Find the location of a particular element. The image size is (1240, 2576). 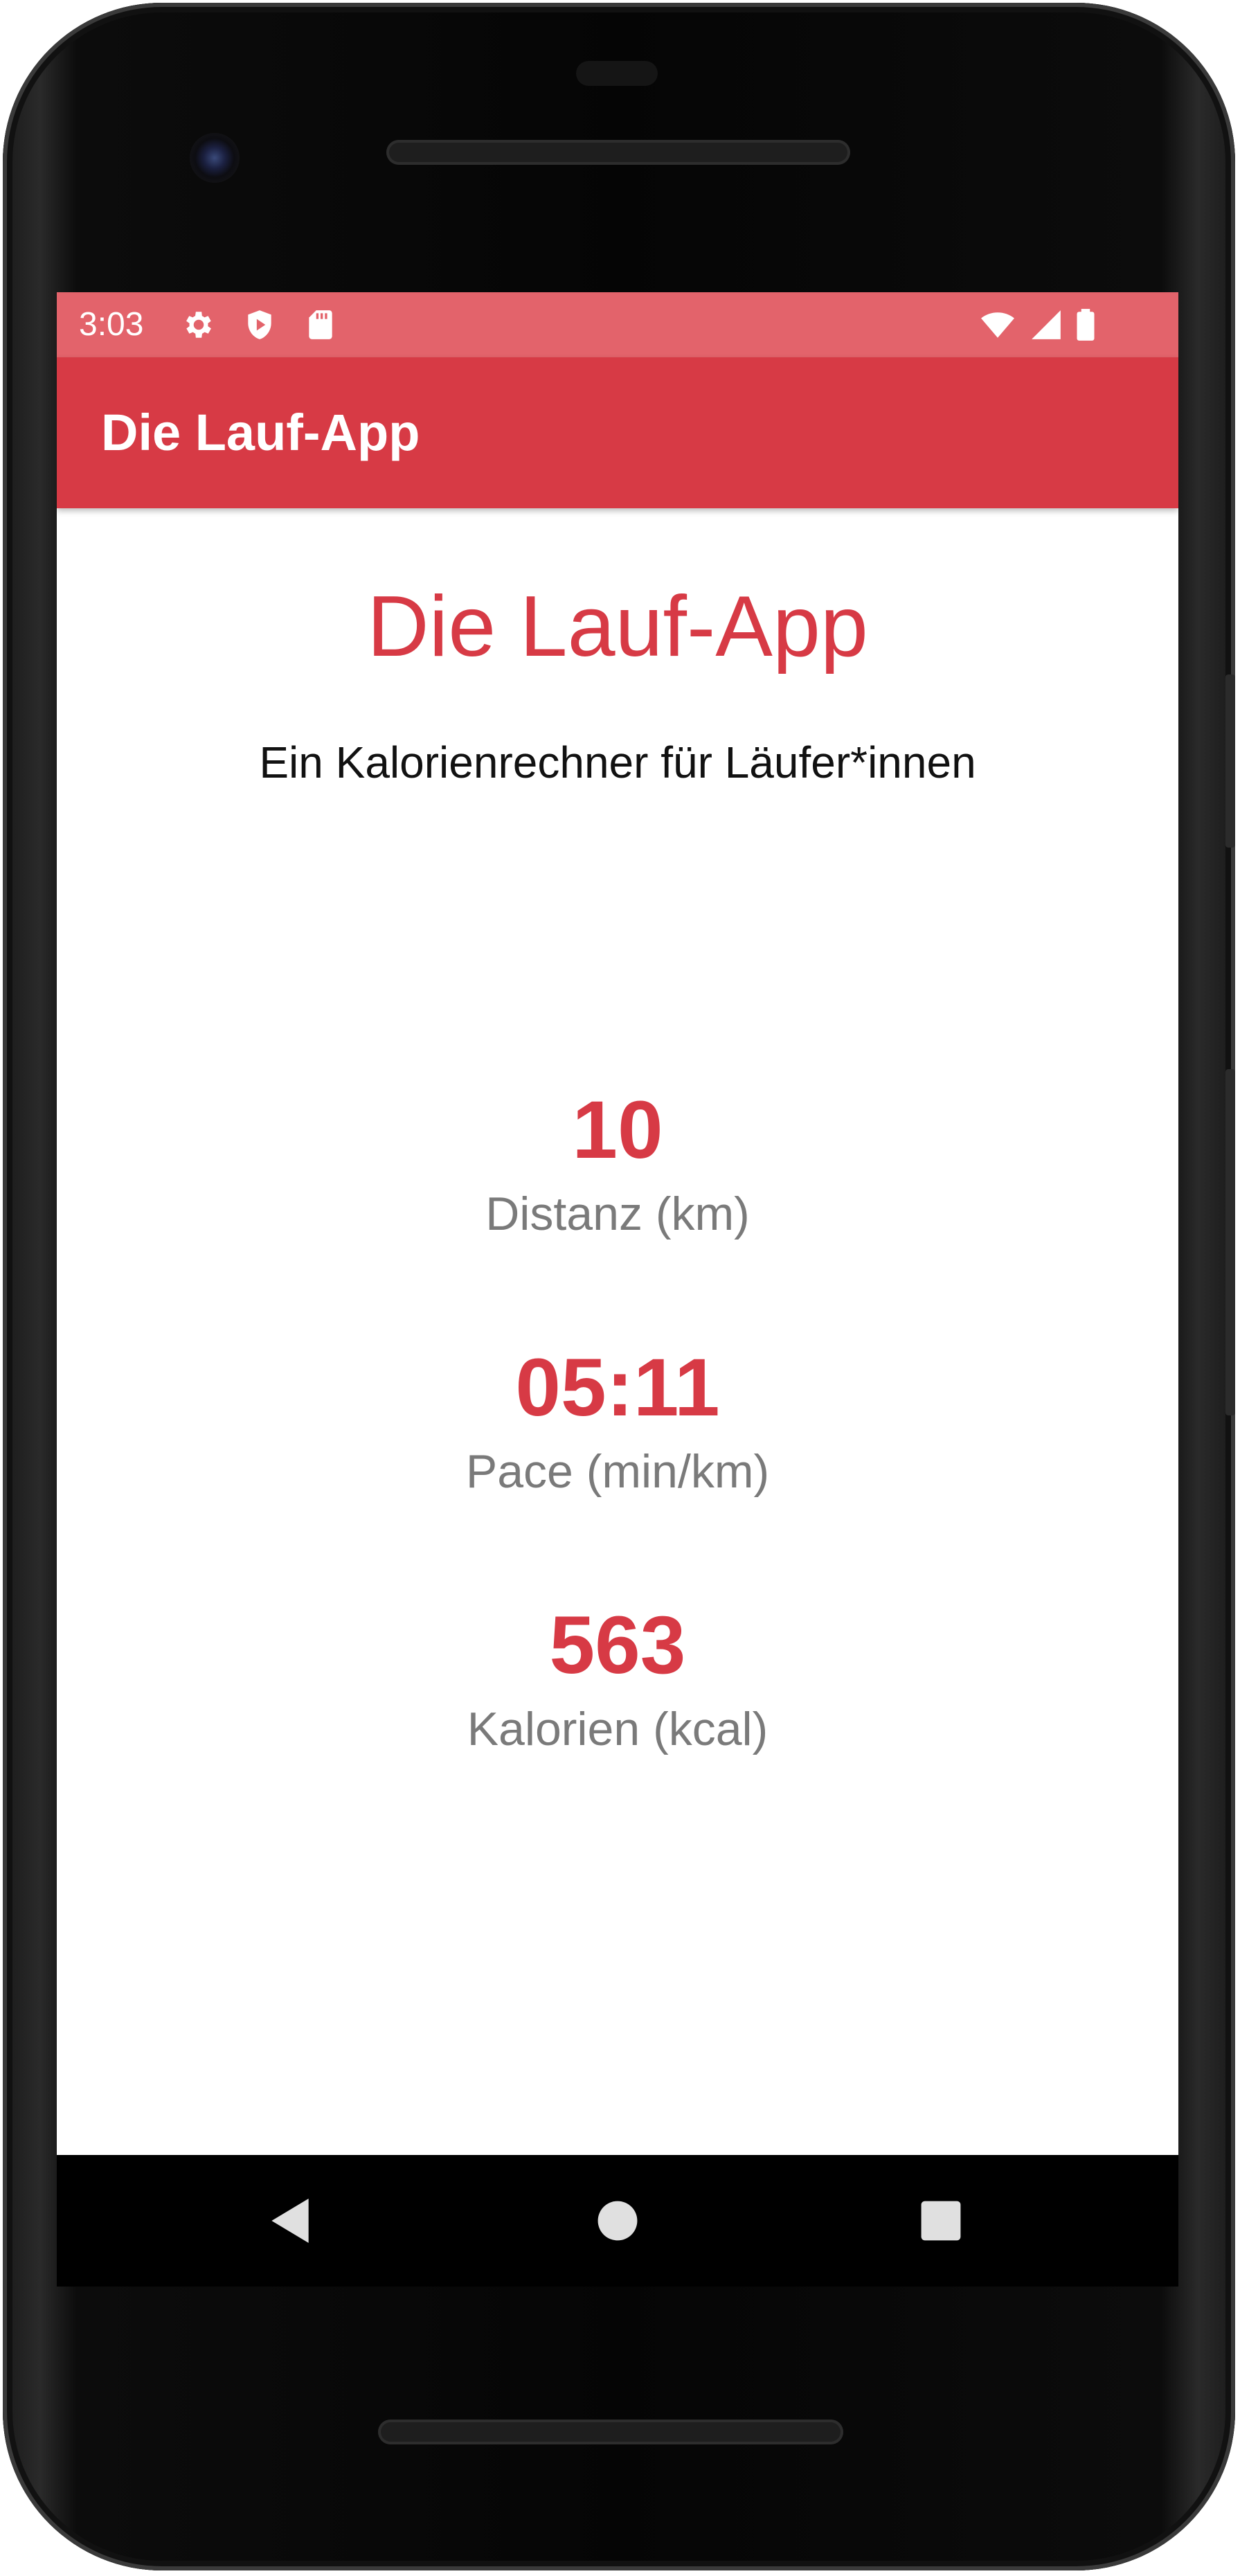

front-camera-icon is located at coordinates (215, 158).